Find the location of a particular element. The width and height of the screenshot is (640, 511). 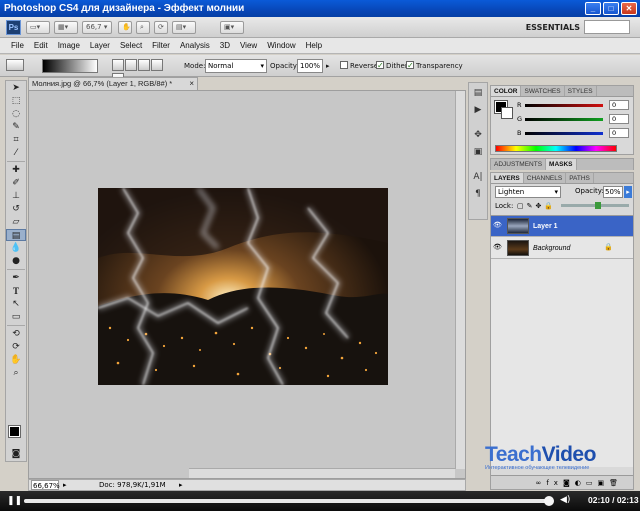

tab-styles: STYLES is located at coordinates (581, 91).